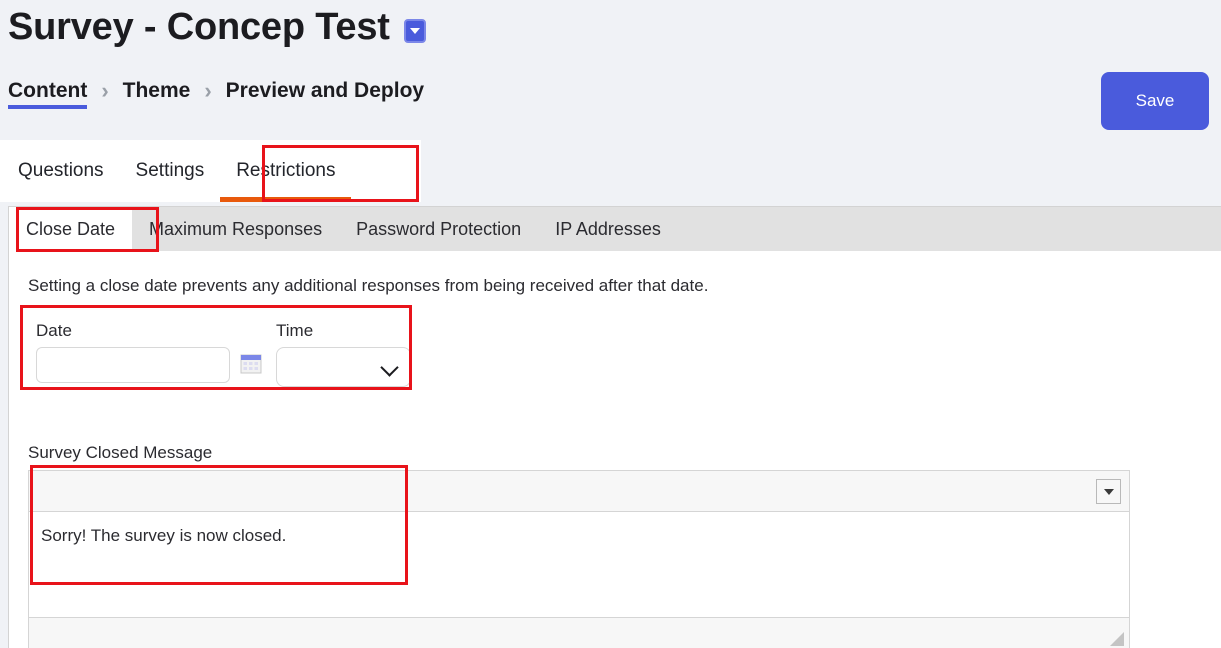 The height and width of the screenshot is (648, 1221). Describe the element at coordinates (1117, 639) in the screenshot. I see `resize-grip-icon` at that location.